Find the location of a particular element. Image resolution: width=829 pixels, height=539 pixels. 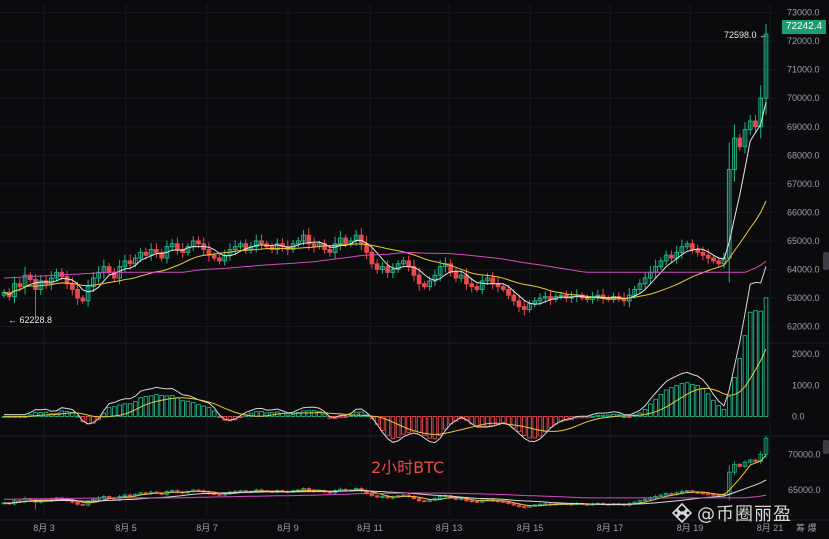

lower-tick-label: 65000.0 is located at coordinates (804, 490).